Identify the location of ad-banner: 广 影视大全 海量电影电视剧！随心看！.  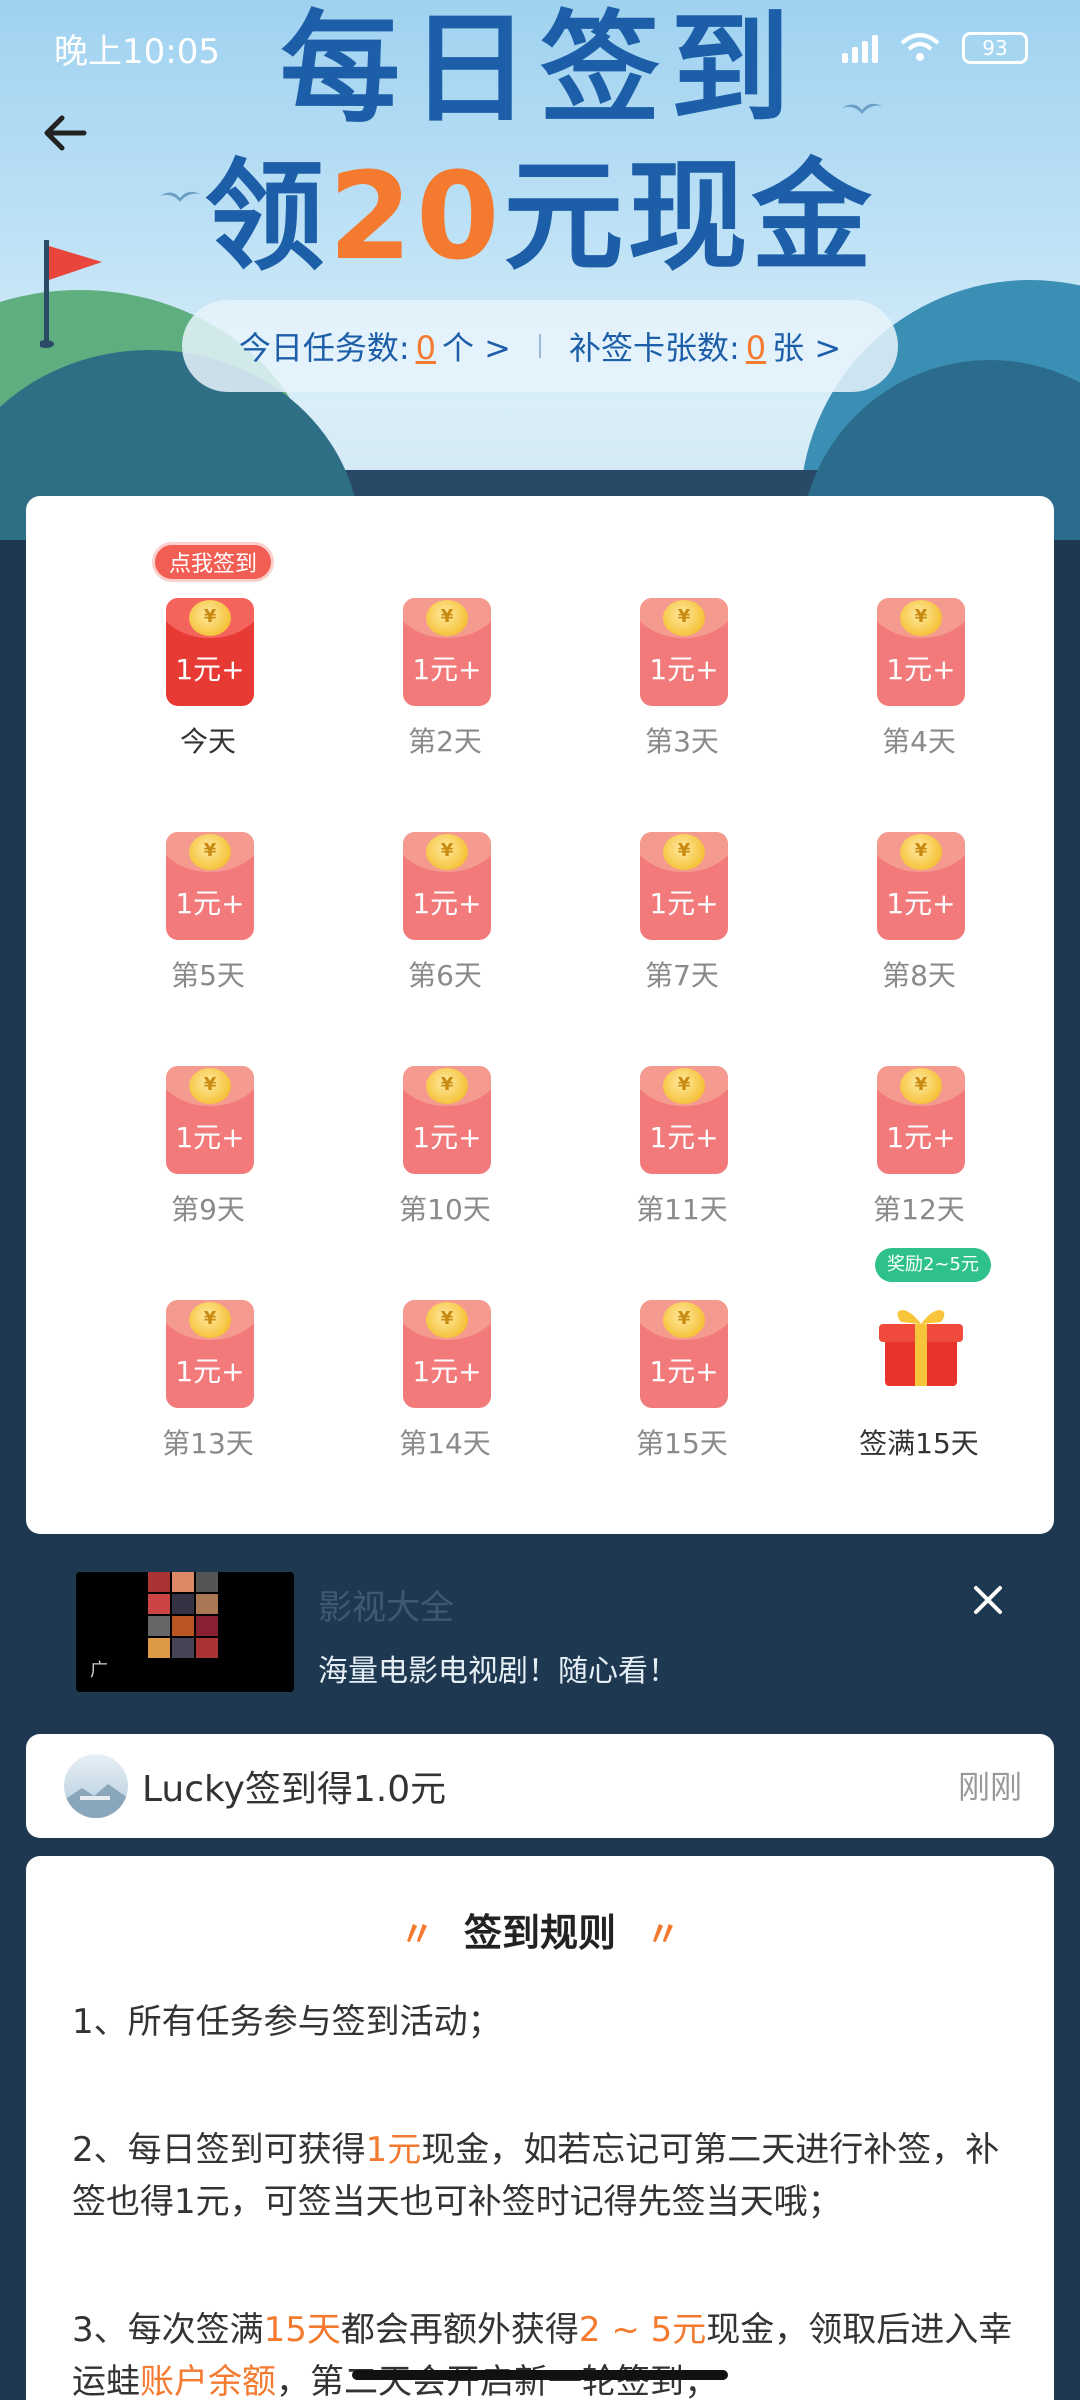
(540, 1630).